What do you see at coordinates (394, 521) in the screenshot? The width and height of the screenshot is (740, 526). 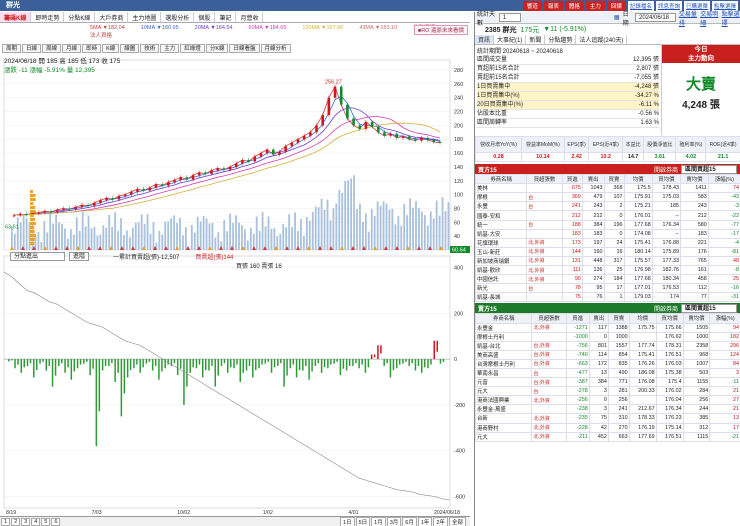 I see `period-button: 3月` at bounding box center [394, 521].